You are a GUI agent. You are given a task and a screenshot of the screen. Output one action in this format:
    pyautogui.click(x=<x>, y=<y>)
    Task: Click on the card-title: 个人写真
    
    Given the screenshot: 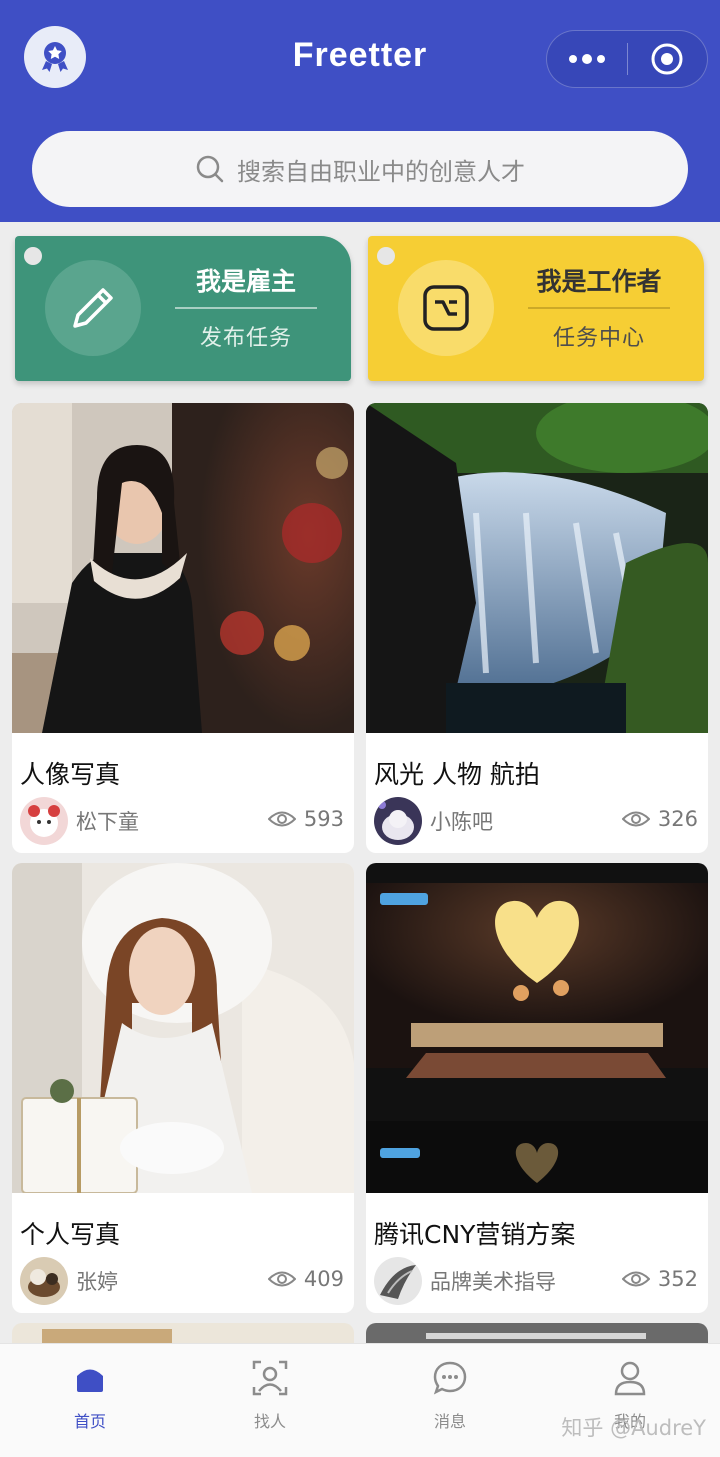 What is the action you would take?
    pyautogui.click(x=70, y=1234)
    